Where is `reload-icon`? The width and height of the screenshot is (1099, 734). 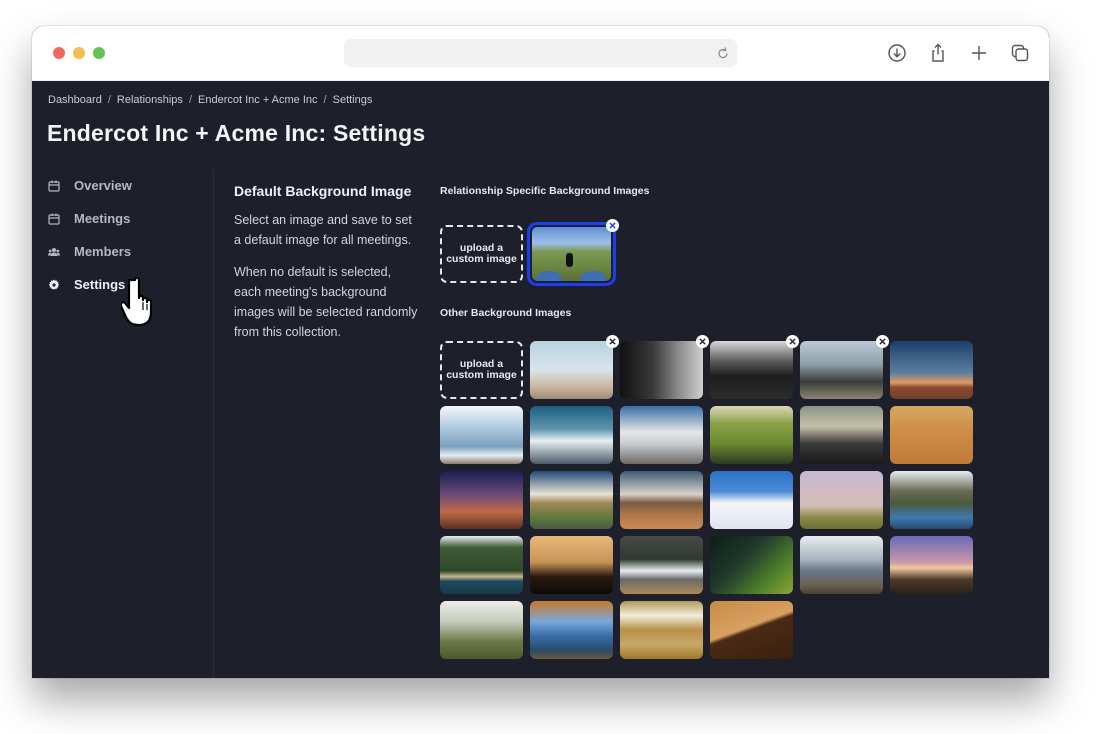 reload-icon is located at coordinates (723, 53).